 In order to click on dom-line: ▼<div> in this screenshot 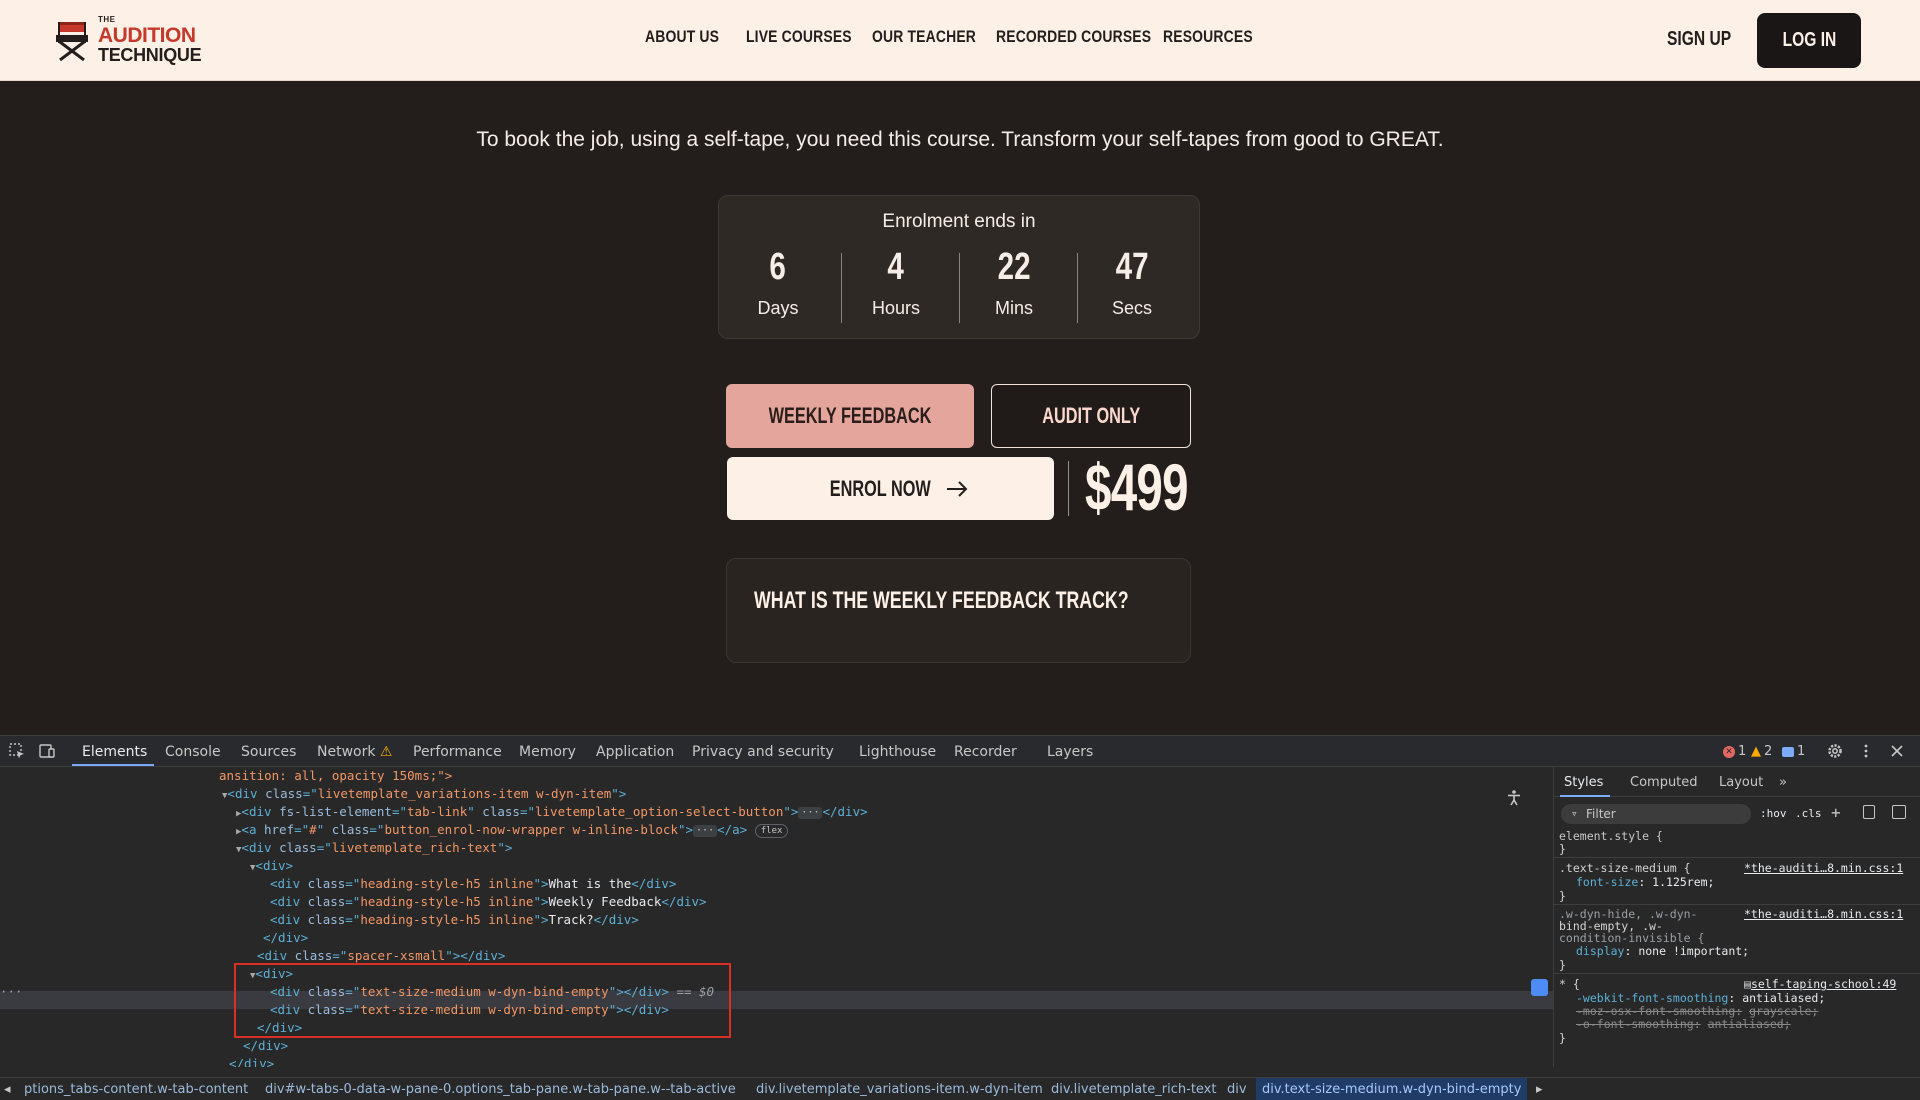, I will do `click(271, 866)`.